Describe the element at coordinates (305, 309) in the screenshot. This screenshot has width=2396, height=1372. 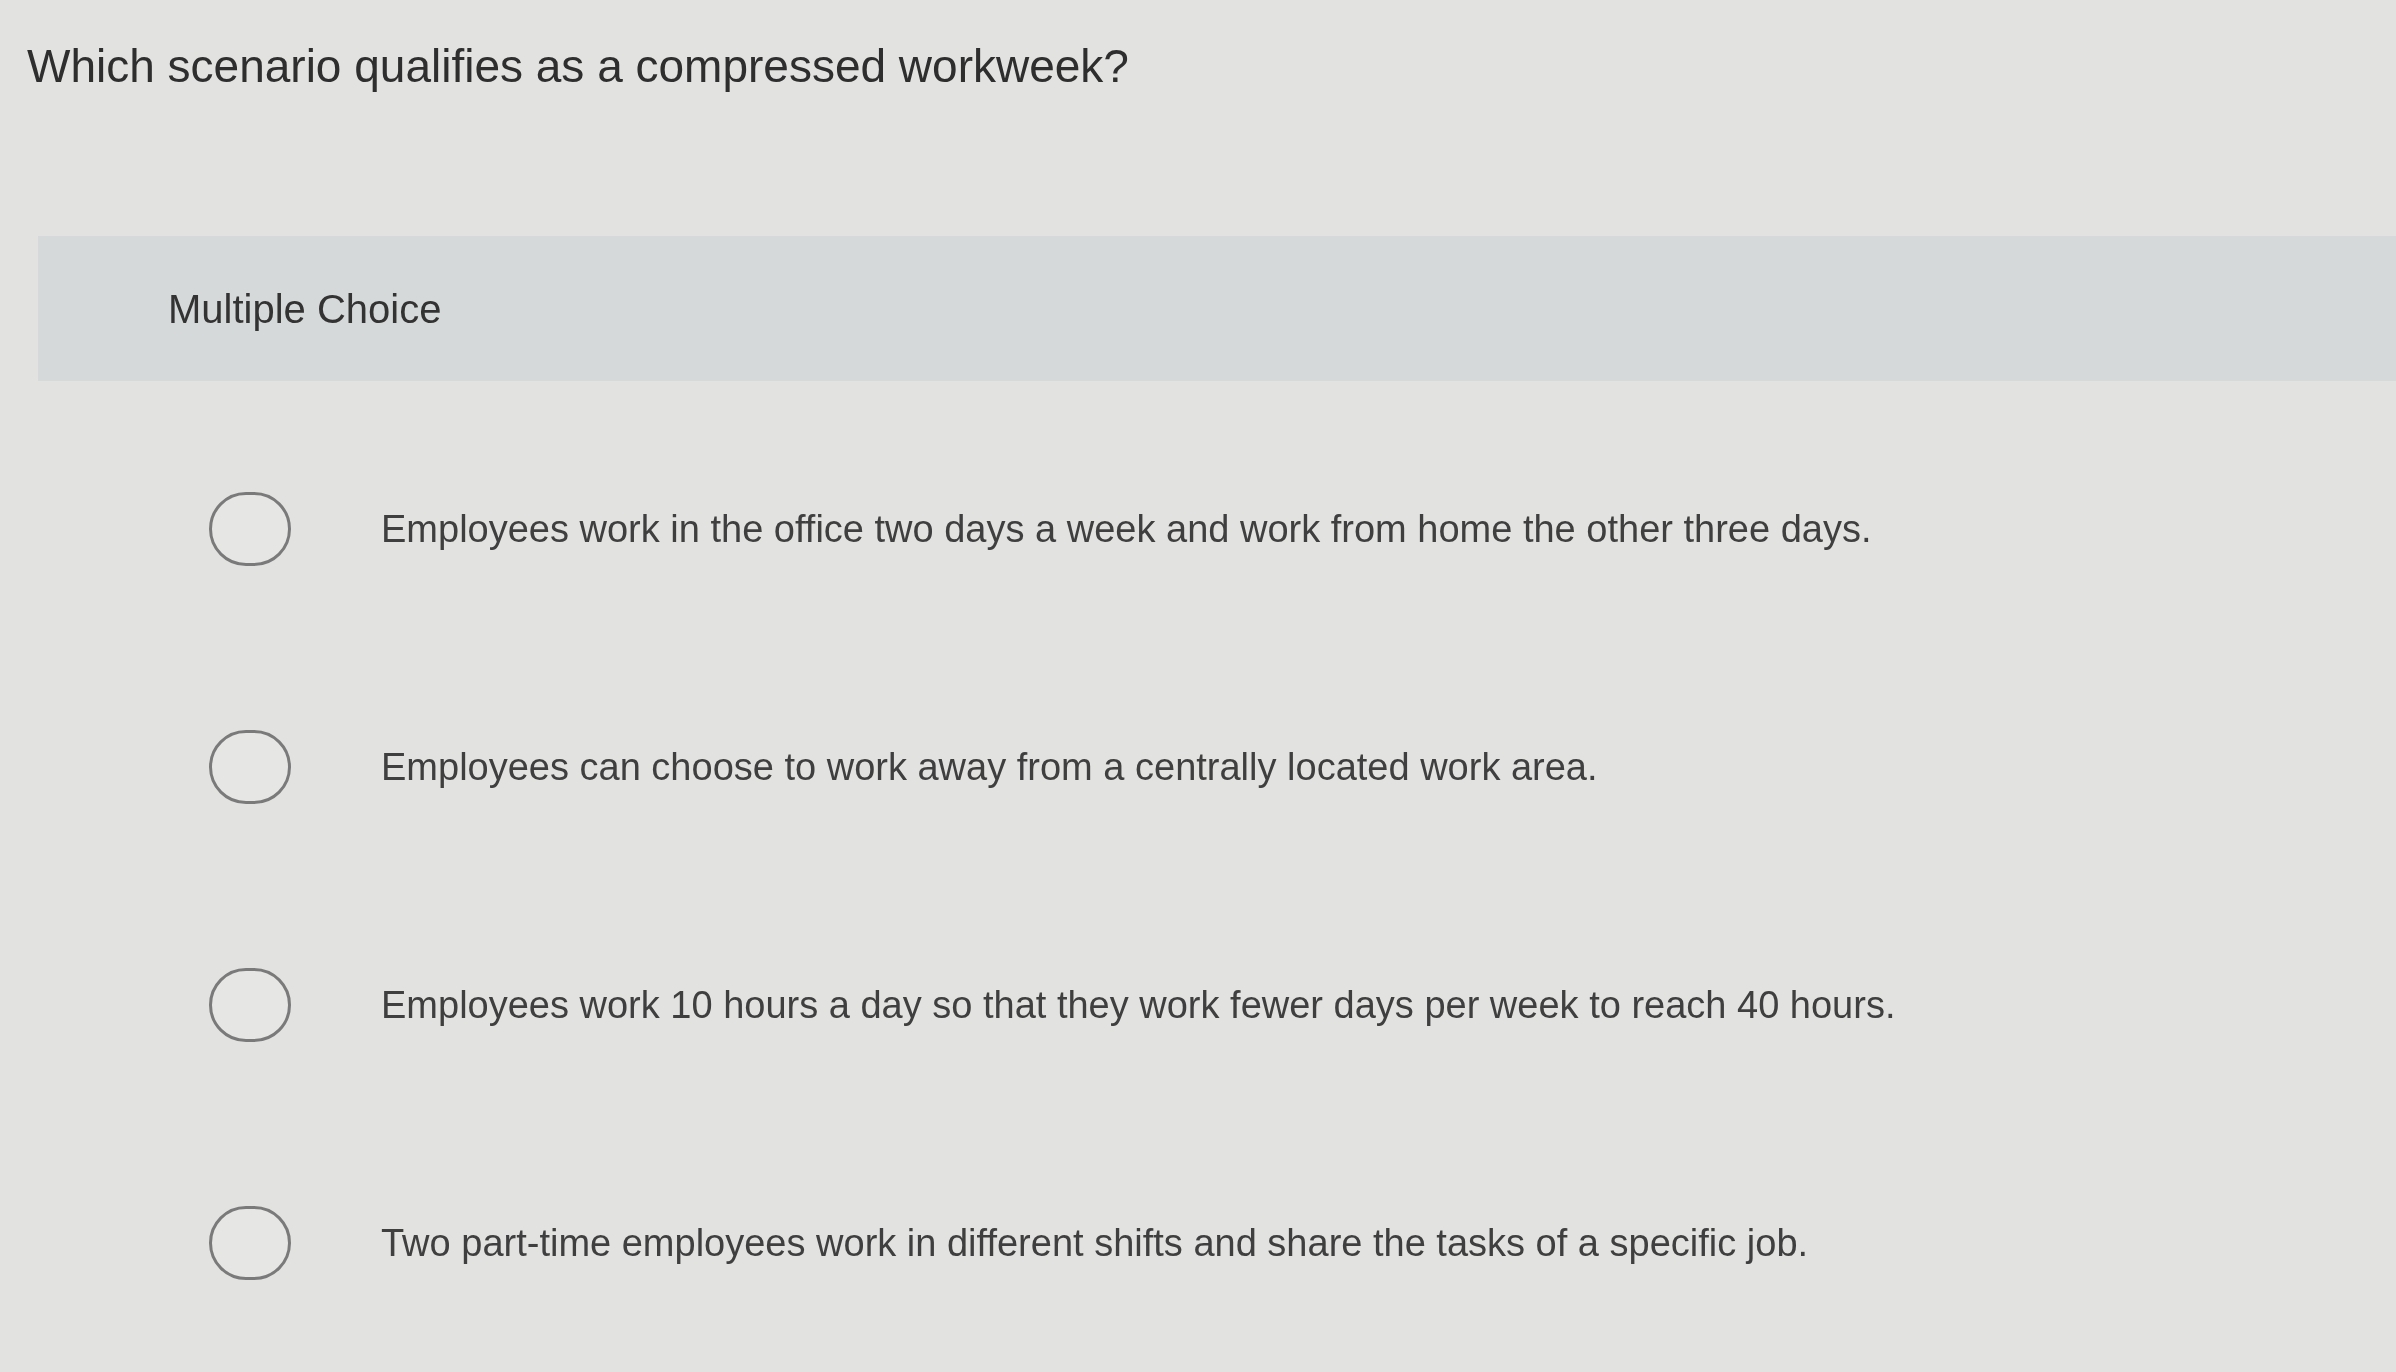
I see `section-label: Multiple Choice` at that location.